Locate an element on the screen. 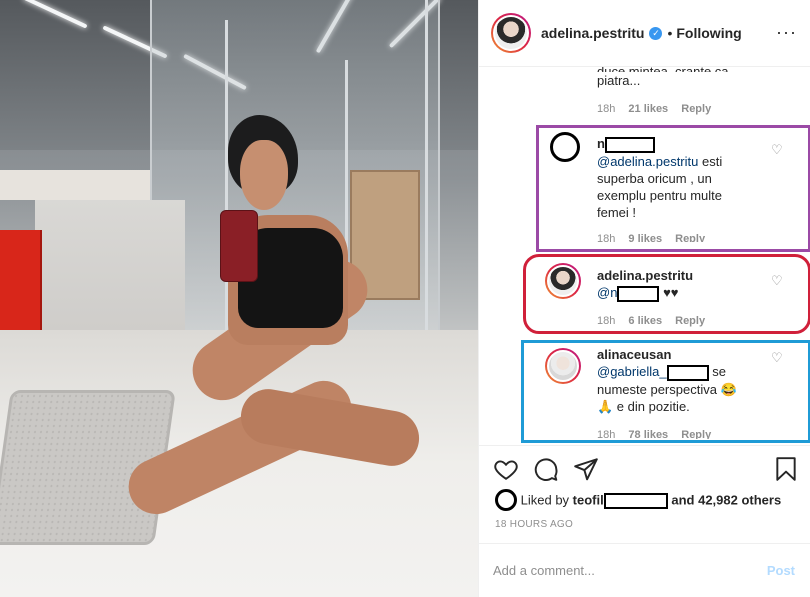  comment-meta: 18h 78 likes Reply is located at coordinates (687, 434).